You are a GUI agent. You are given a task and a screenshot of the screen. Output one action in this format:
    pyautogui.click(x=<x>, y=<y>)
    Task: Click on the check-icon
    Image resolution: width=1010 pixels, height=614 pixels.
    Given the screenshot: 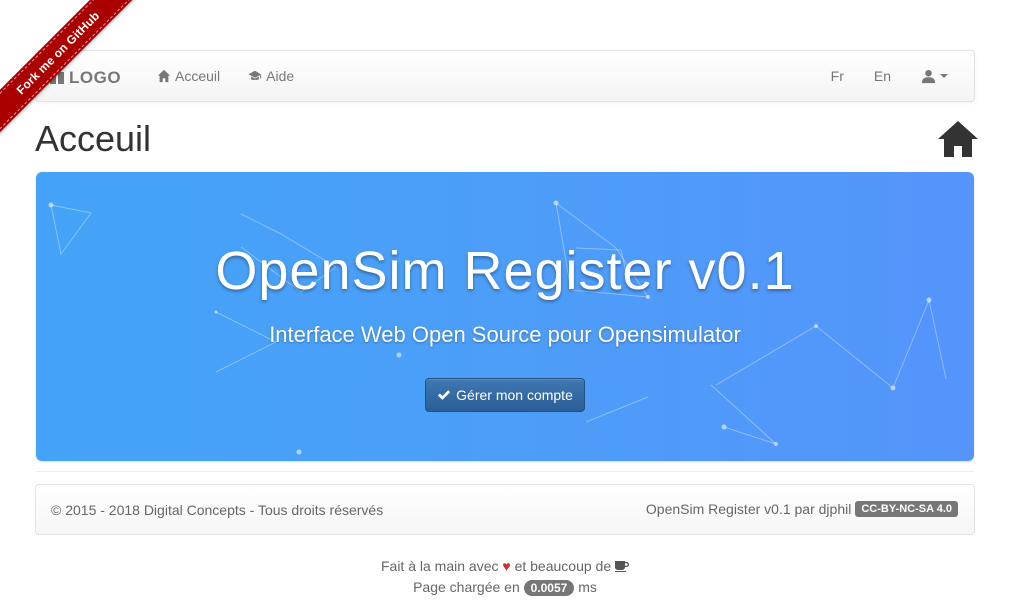 What is the action you would take?
    pyautogui.click(x=444, y=395)
    